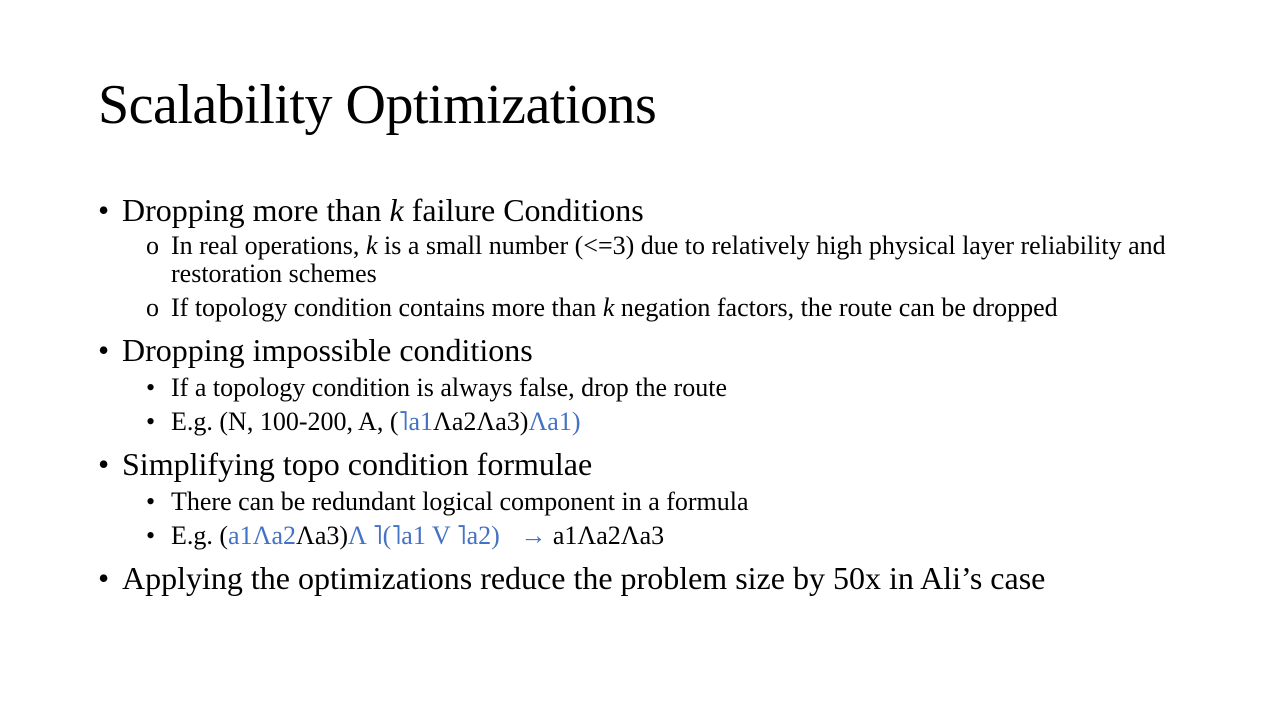  What do you see at coordinates (322, 535) in the screenshot?
I see `example-mid: Λa3)` at bounding box center [322, 535].